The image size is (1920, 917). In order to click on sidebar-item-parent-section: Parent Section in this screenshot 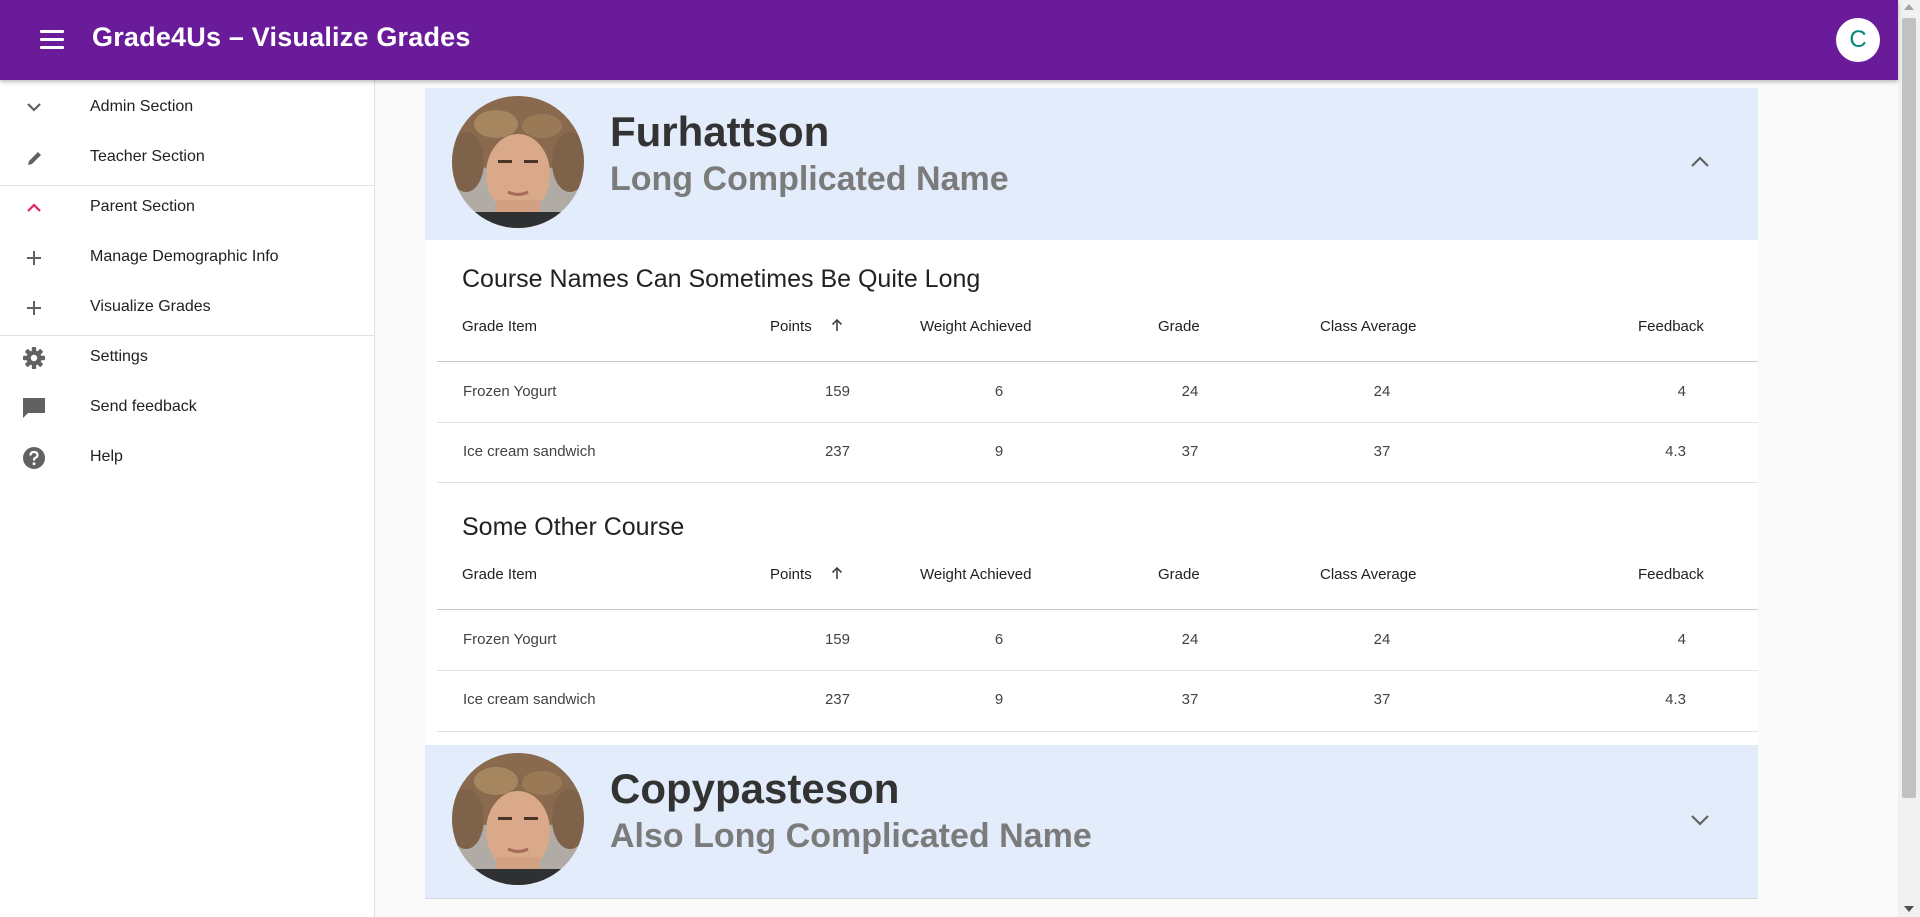, I will do `click(187, 208)`.